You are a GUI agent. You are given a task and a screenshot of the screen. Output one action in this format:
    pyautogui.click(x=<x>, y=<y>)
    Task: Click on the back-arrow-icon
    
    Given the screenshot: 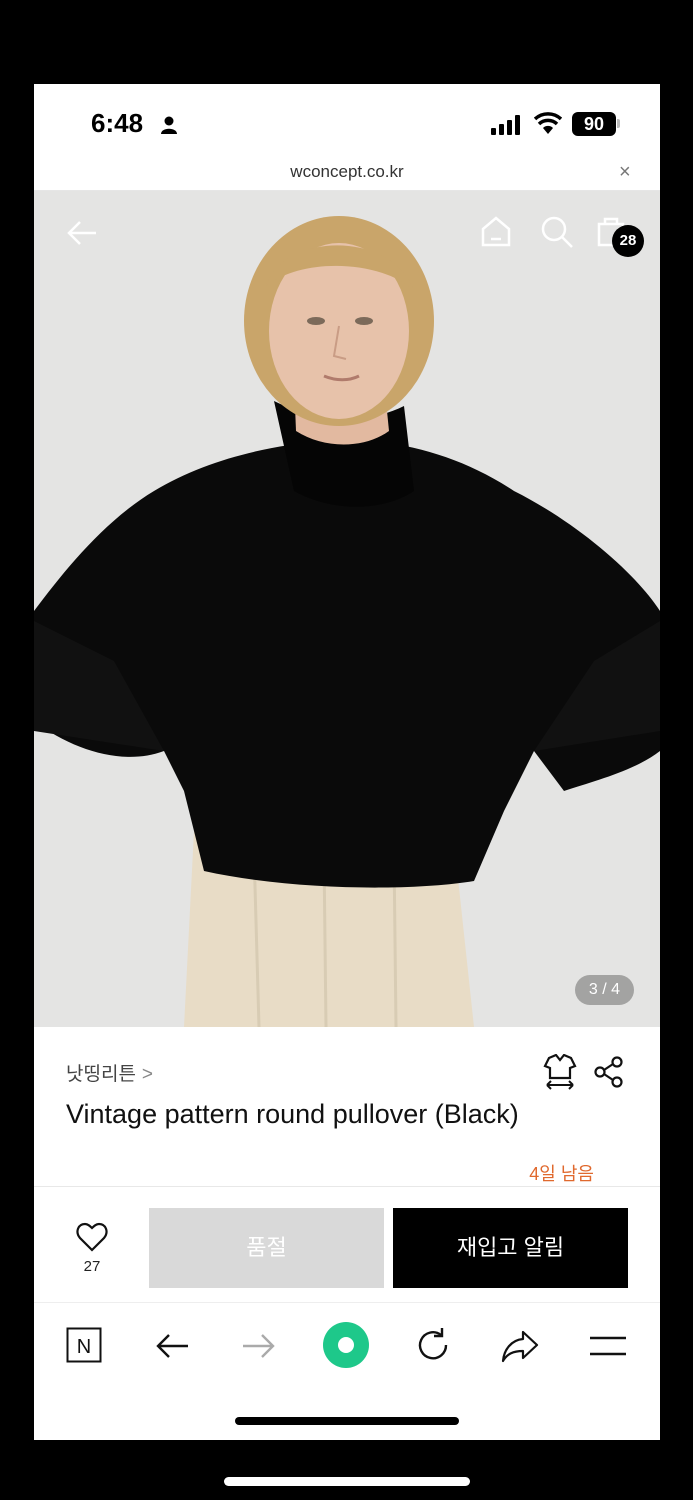 What is the action you would take?
    pyautogui.click(x=82, y=233)
    